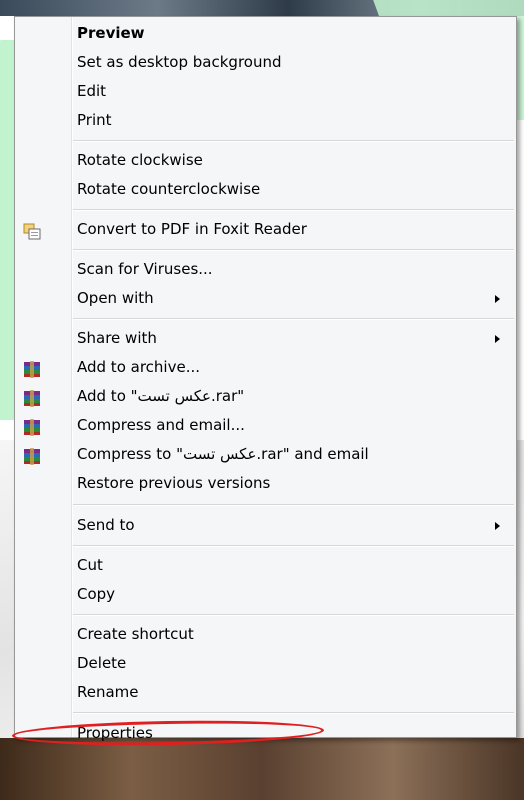 The height and width of the screenshot is (800, 524). I want to click on menu-item-label: Set as desktop background, so click(179, 62).